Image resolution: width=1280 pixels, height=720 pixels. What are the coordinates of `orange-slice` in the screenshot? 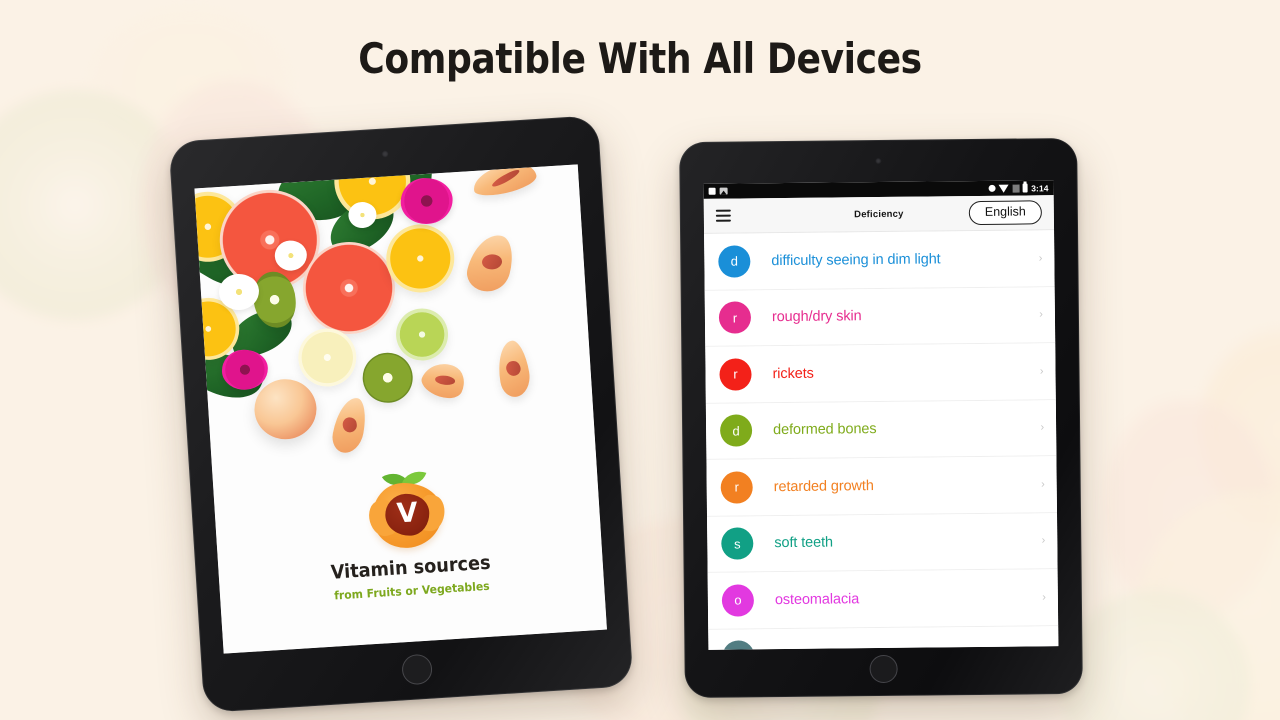 It's located at (420, 258).